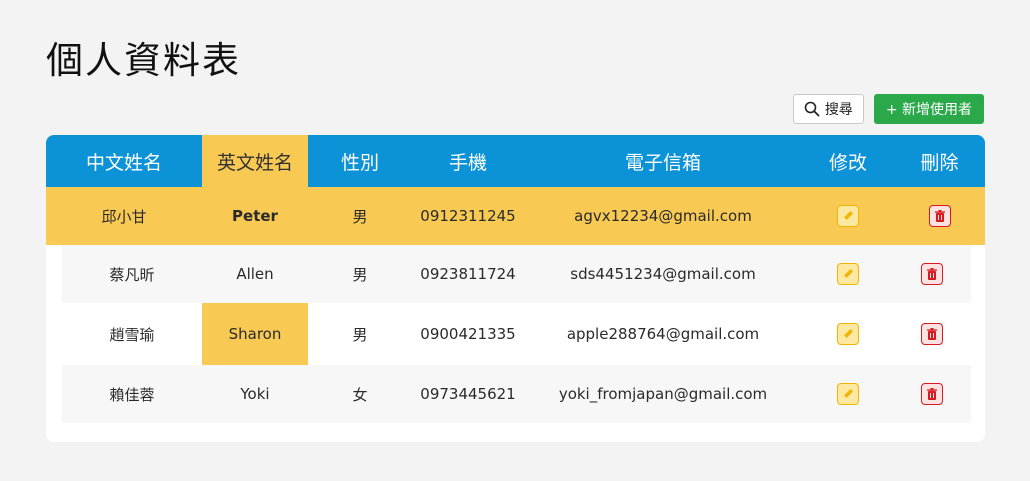 Image resolution: width=1030 pixels, height=481 pixels. I want to click on cell-name-zh: 賴佳蓉, so click(132, 394).